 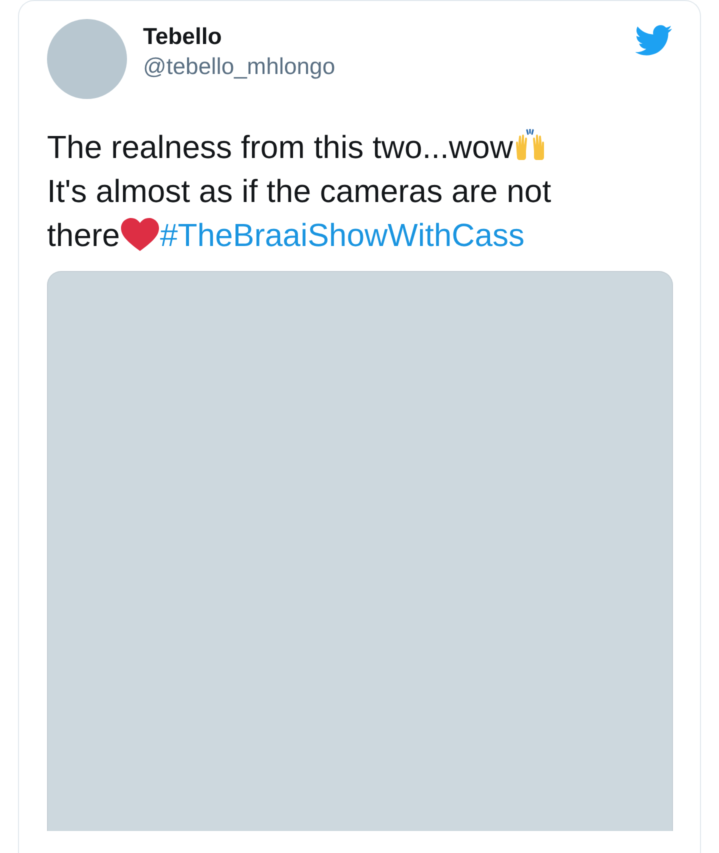 What do you see at coordinates (140, 235) in the screenshot?
I see `heart-icon` at bounding box center [140, 235].